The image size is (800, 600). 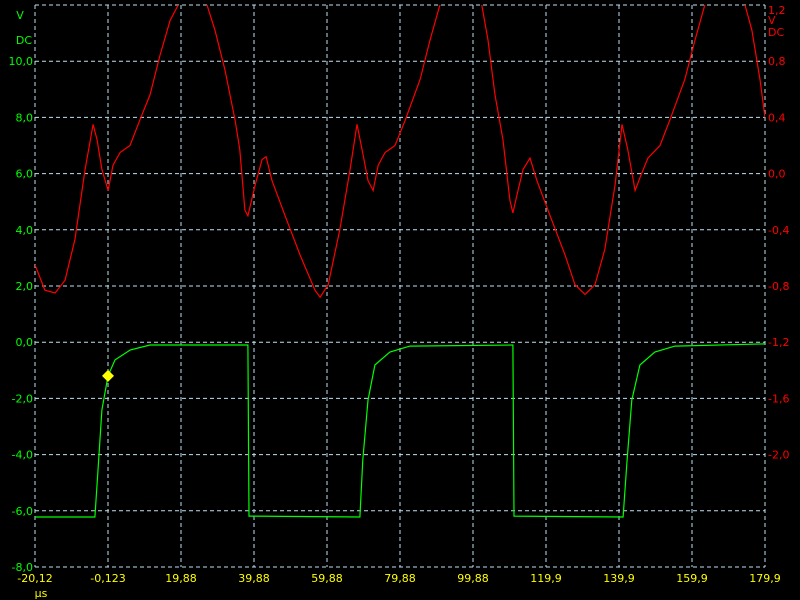 I want to click on left-tick-label: 2,0, so click(x=25, y=286).